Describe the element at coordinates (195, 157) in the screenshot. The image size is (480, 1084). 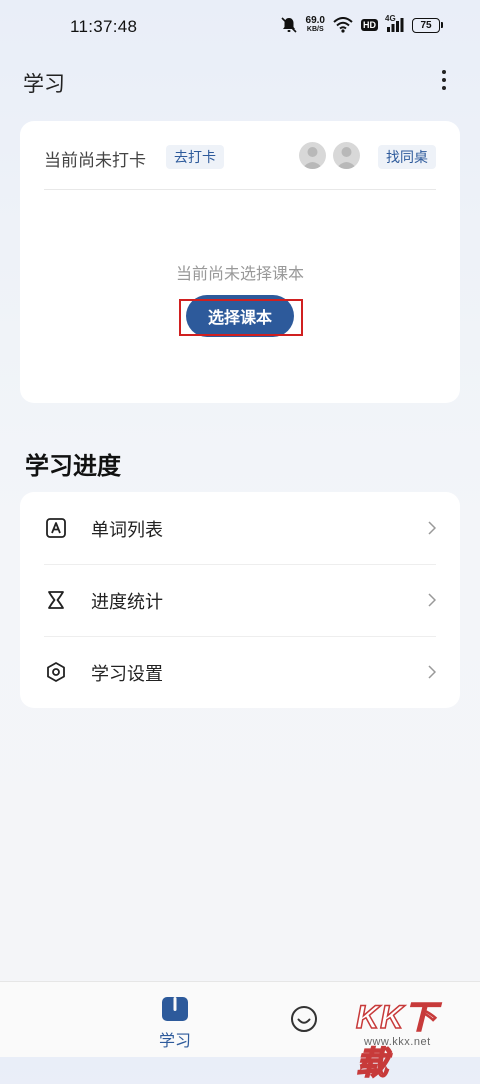
I see `go-checkin-button: 去打卡` at that location.